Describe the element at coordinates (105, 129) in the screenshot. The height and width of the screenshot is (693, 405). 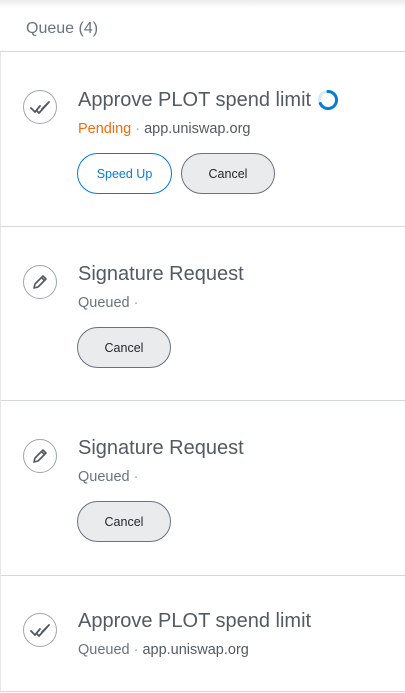
I see `status-pending: Pending` at that location.